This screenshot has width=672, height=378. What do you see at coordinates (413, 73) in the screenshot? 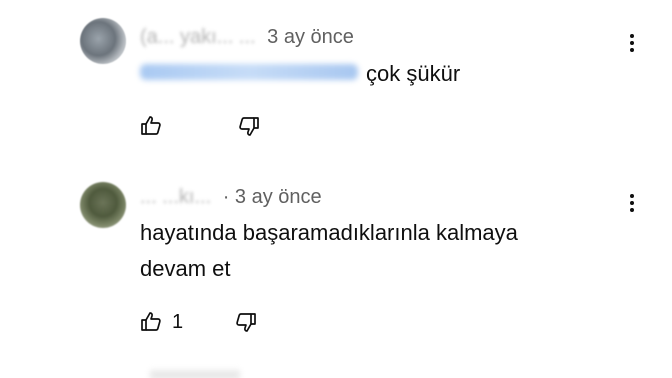
I see `comment-text: çok şükür` at bounding box center [413, 73].